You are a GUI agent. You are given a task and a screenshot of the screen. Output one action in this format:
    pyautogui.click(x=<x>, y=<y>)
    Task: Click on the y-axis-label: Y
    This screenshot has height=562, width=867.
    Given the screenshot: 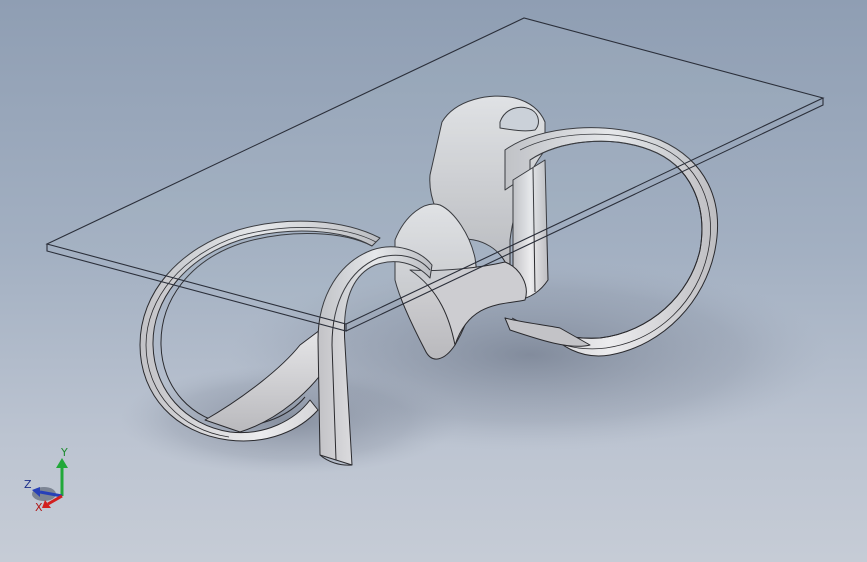 What is the action you would take?
    pyautogui.click(x=64, y=452)
    